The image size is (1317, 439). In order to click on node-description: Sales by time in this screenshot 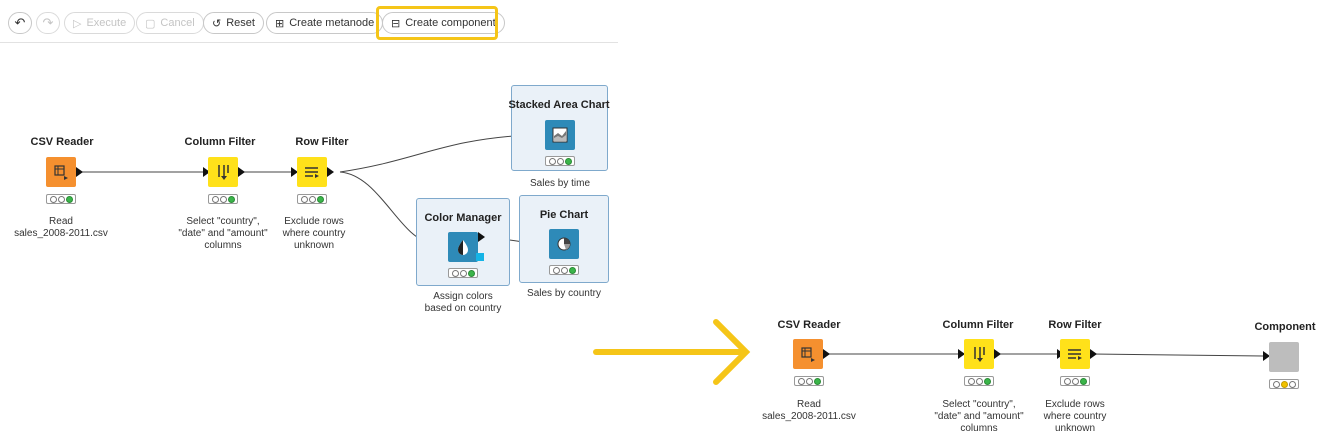, I will do `click(560, 183)`.